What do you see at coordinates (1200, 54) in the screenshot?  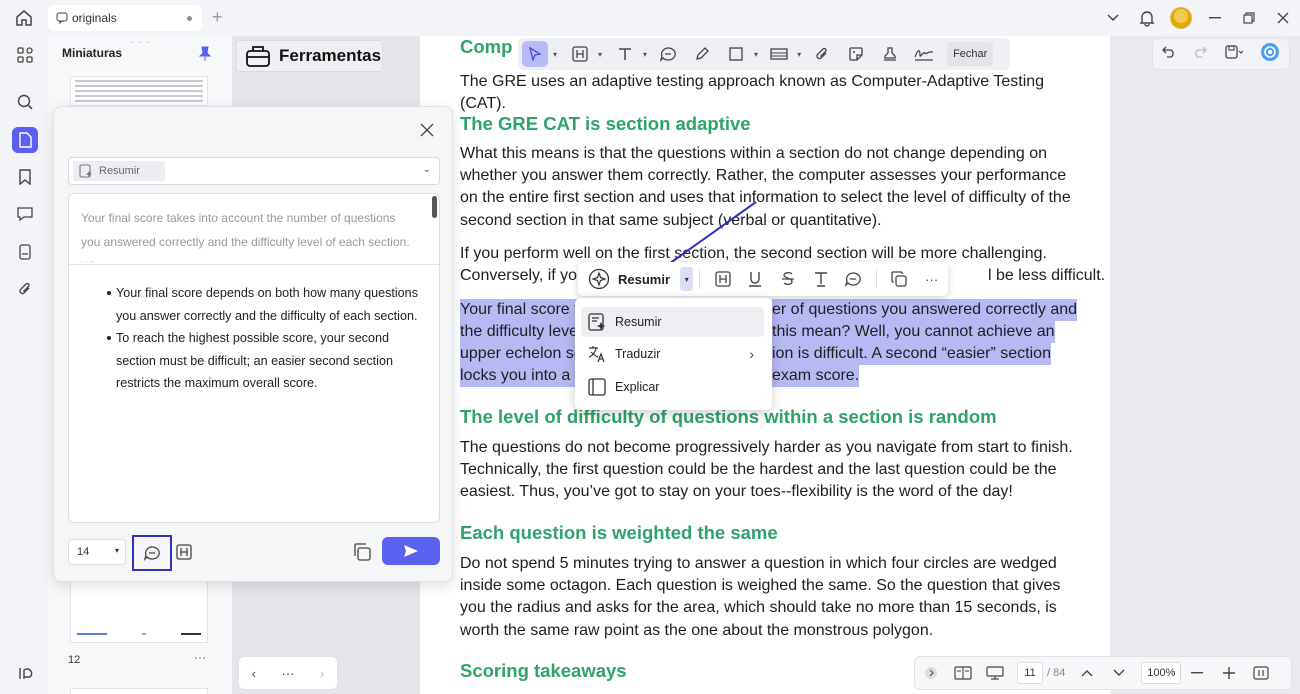 I see `redo-icon` at bounding box center [1200, 54].